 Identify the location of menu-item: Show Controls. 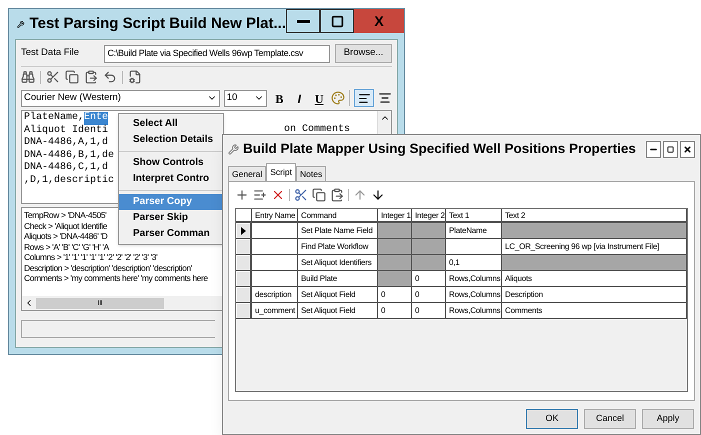
(171, 163).